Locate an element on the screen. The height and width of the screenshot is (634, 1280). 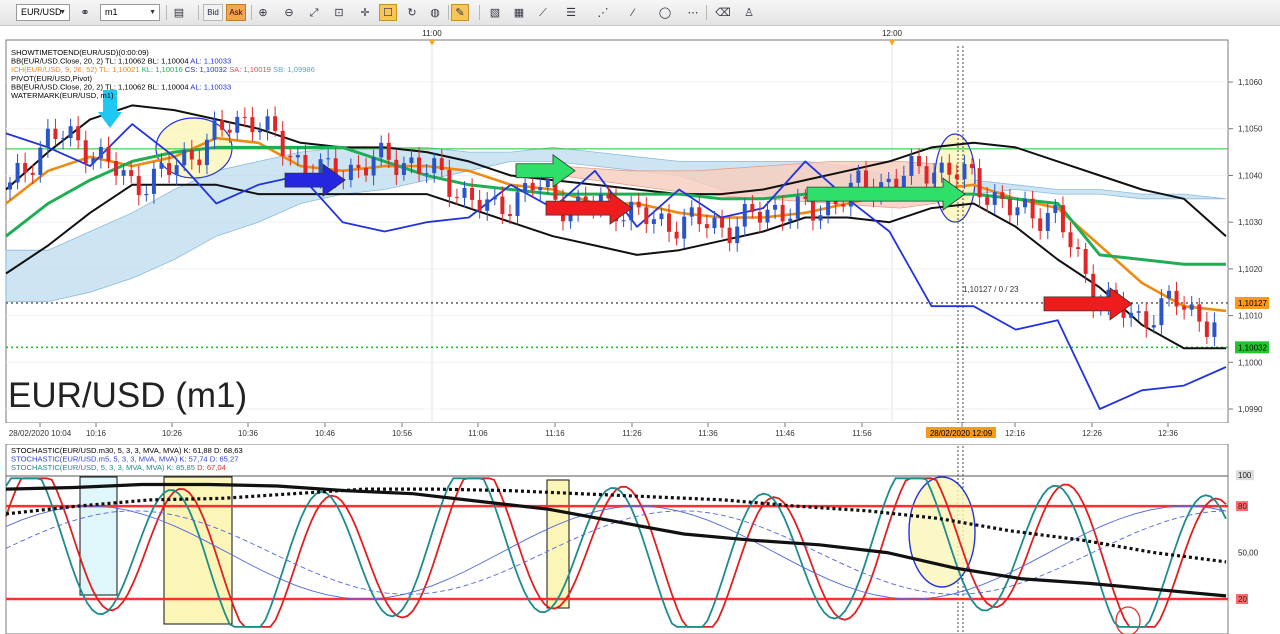
refresh-icon: ↻ is located at coordinates (412, 12).